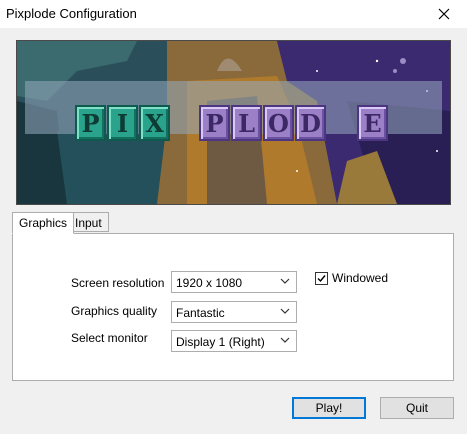  I want to click on screen-resolution-select: 1920 x 1080, so click(234, 282).